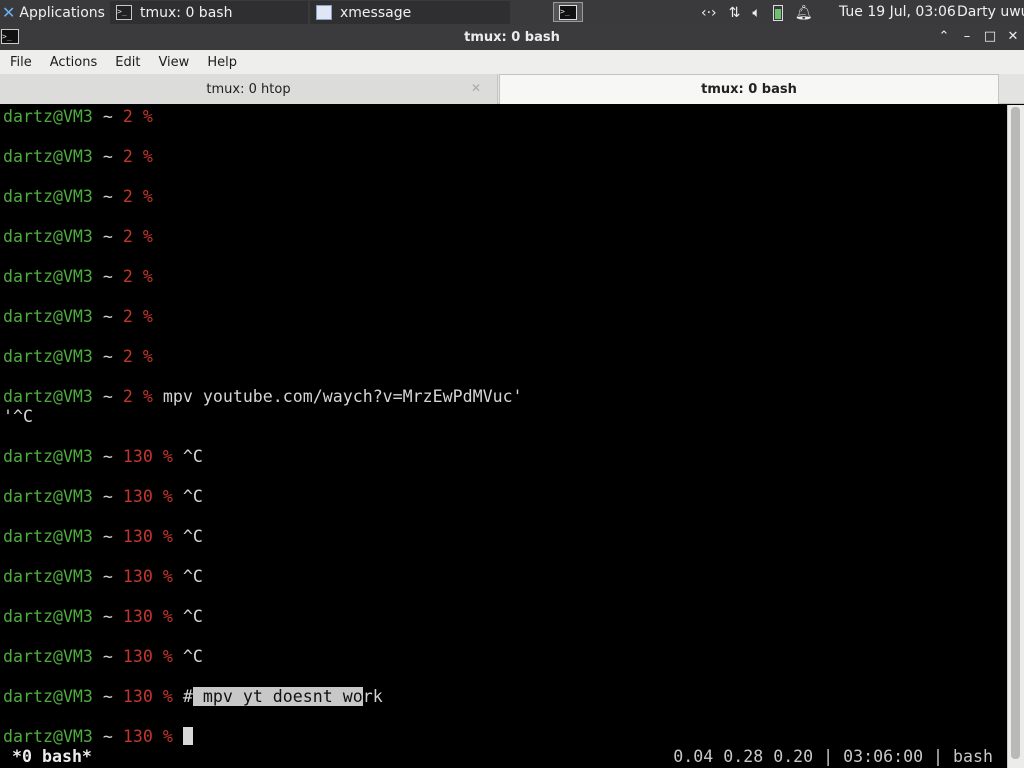 This screenshot has width=1024, height=768. Describe the element at coordinates (709, 13) in the screenshot. I see `network-icon: ‹·›` at that location.